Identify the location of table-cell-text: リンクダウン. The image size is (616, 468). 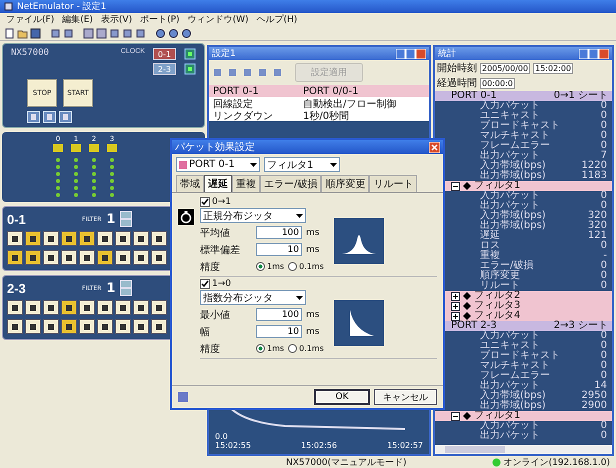
(243, 116).